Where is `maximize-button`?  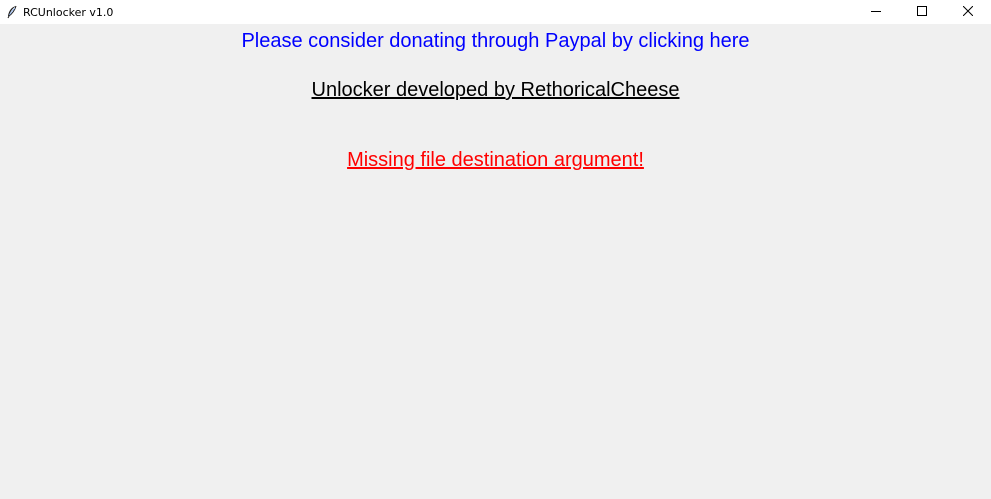
maximize-button is located at coordinates (922, 12).